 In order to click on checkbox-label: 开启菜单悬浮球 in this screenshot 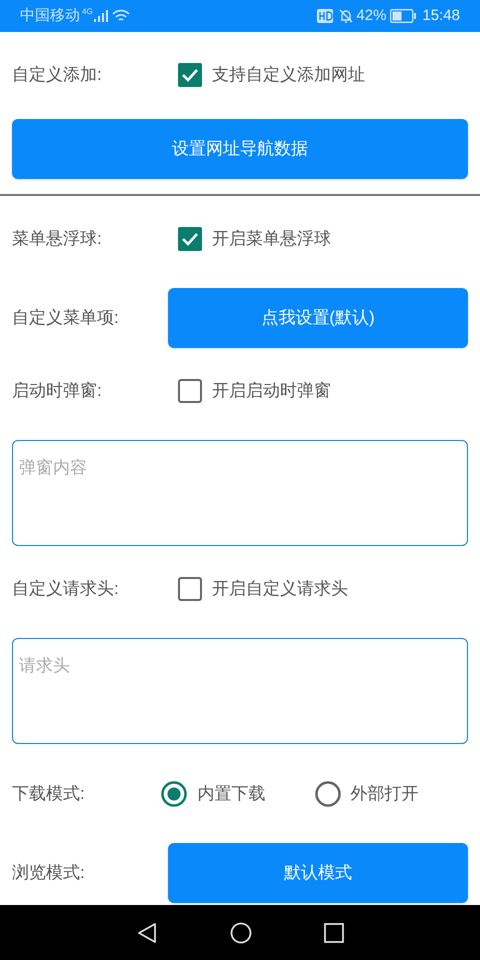, I will do `click(271, 239)`.